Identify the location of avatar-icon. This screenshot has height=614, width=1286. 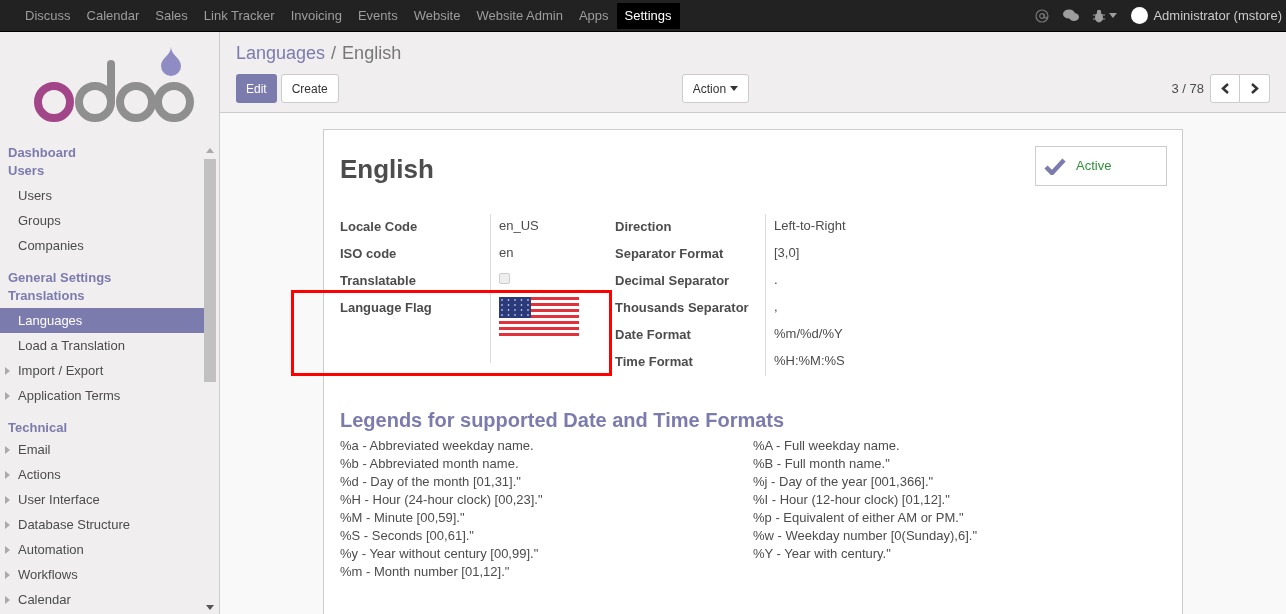
(1140, 15).